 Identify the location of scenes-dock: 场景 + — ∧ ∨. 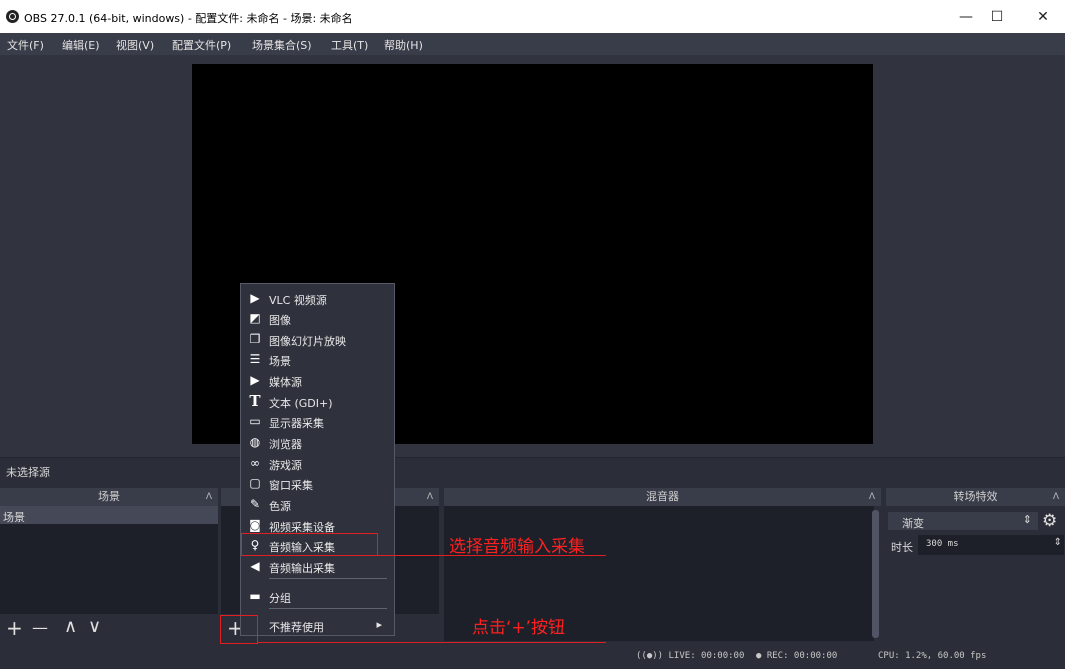
(109, 574).